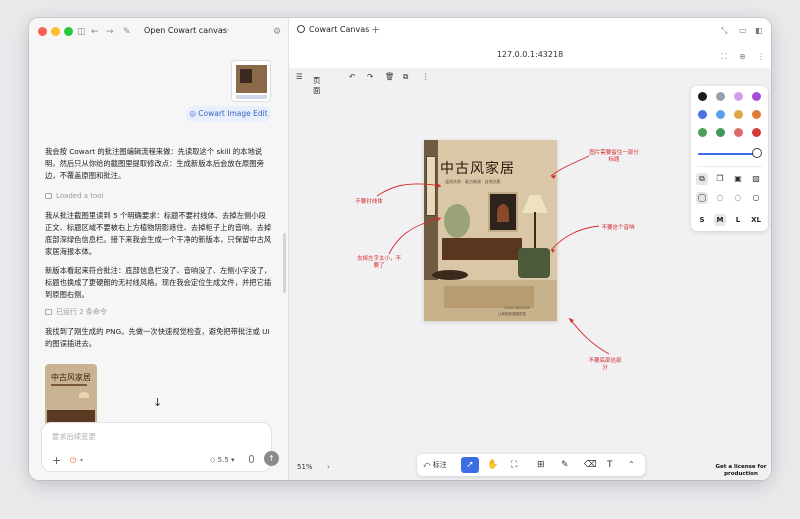  I want to click on command-status-text: 已运行 2 条命令, so click(81, 312).